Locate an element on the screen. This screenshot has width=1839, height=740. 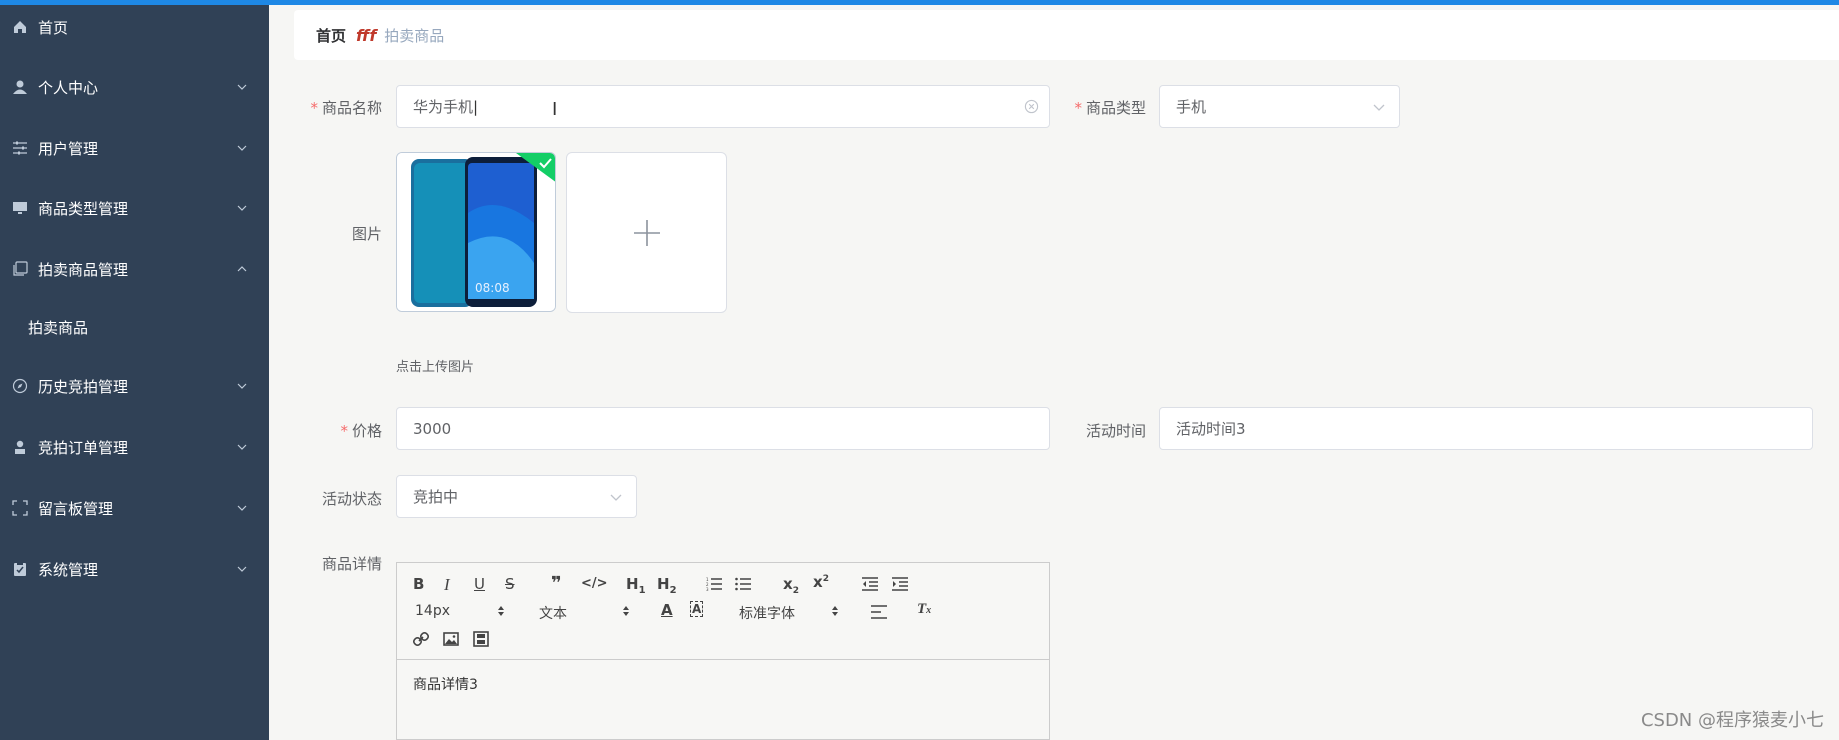
name-label: * 商品名称 is located at coordinates (346, 108).